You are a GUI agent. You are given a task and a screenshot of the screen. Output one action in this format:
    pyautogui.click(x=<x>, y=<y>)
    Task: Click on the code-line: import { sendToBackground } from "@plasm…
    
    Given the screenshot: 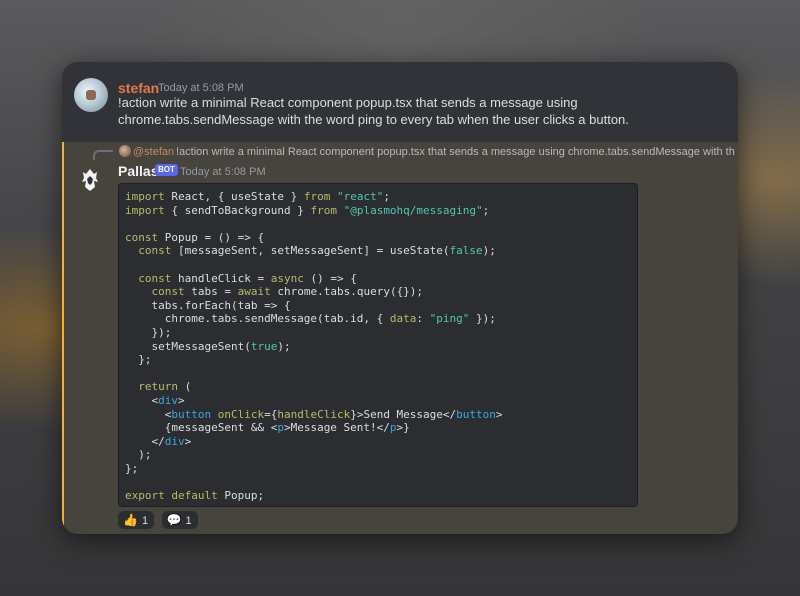 What is the action you would take?
    pyautogui.click(x=307, y=210)
    